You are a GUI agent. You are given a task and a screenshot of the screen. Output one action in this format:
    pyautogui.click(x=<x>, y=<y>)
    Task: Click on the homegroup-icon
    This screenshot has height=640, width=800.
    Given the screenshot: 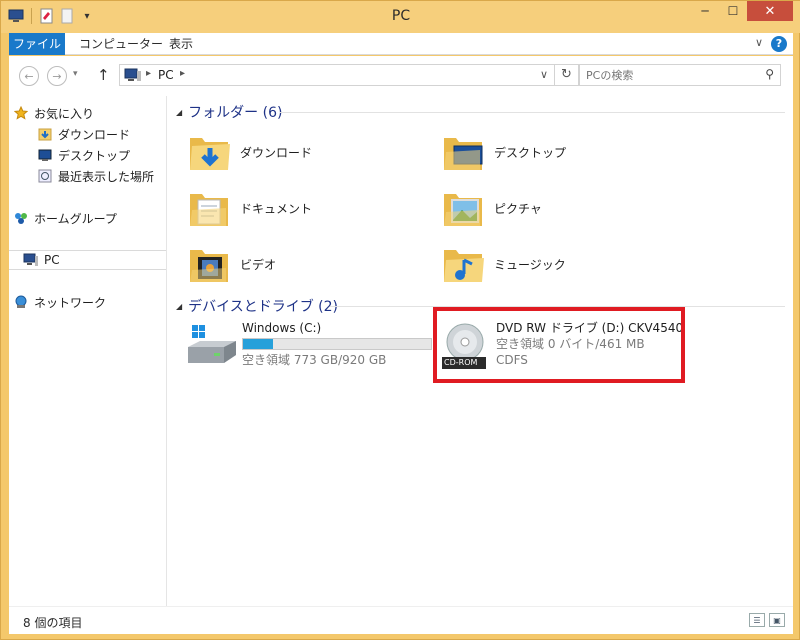 What is the action you would take?
    pyautogui.click(x=21, y=218)
    